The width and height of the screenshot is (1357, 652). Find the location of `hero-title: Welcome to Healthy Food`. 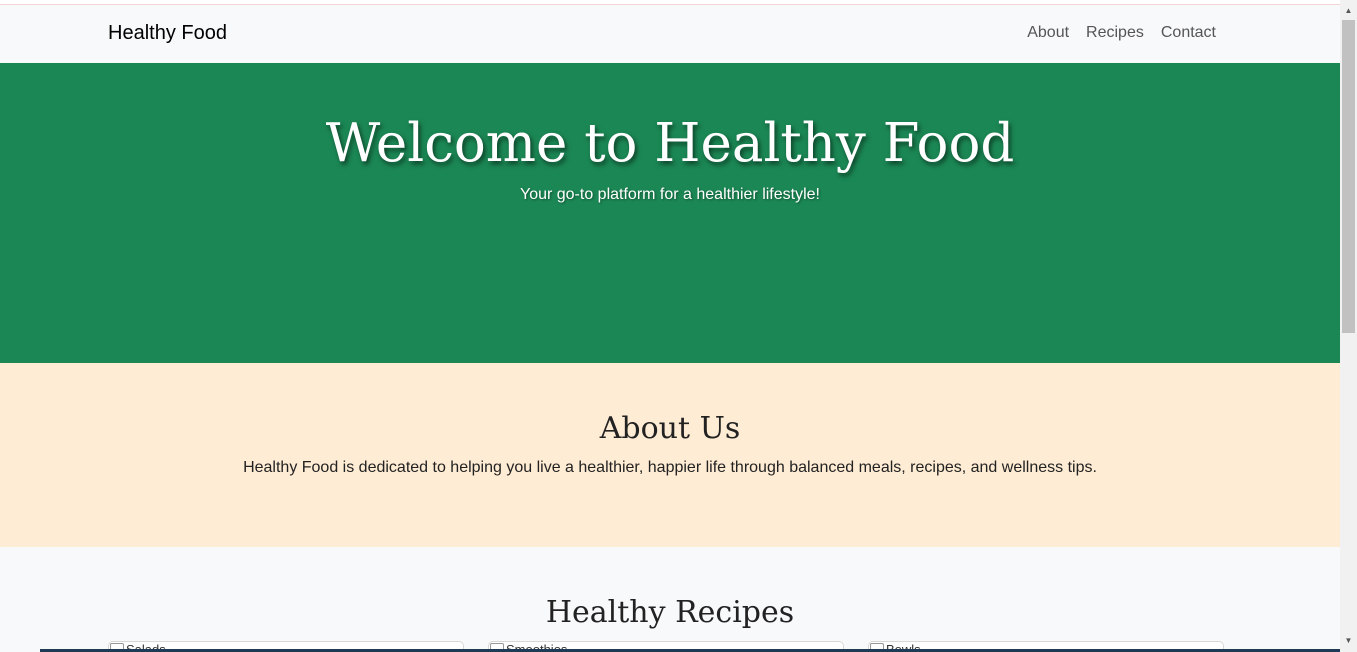

hero-title: Welcome to Healthy Food is located at coordinates (670, 143).